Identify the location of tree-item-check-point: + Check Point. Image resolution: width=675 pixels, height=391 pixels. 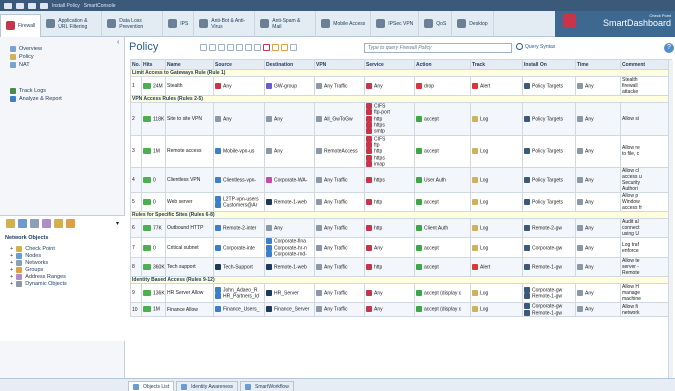
(62, 248).